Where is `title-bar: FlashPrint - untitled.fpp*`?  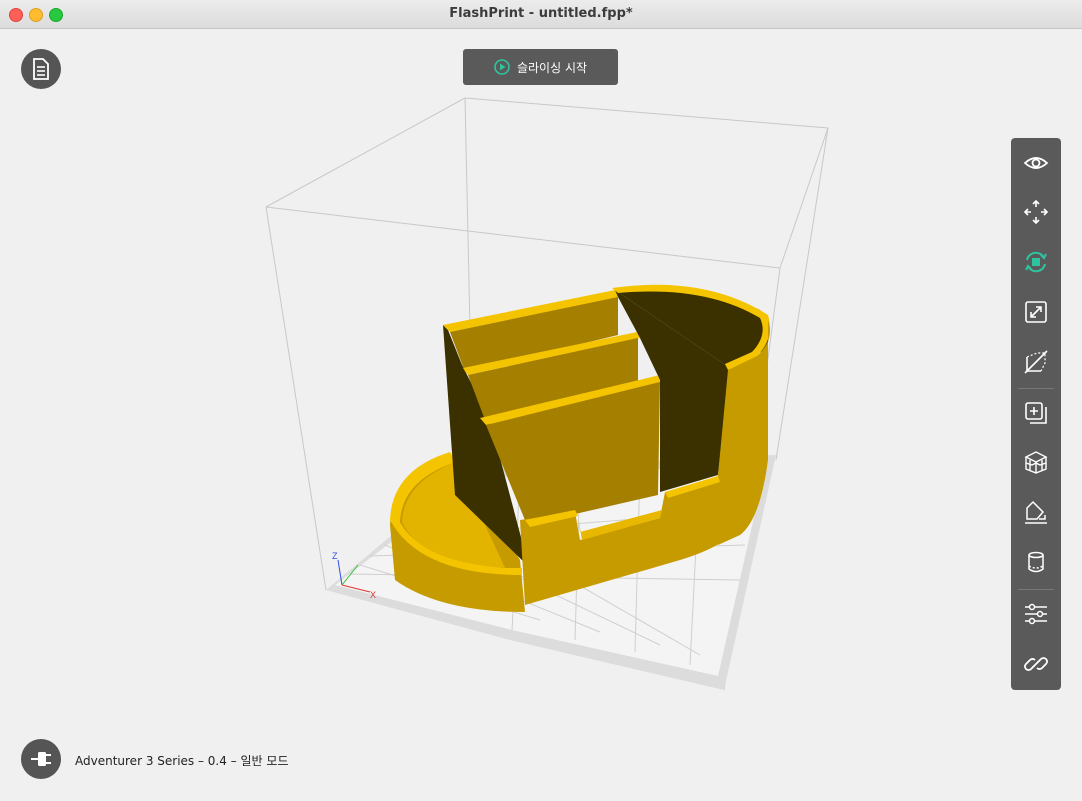
title-bar: FlashPrint - untitled.fpp* is located at coordinates (541, 14).